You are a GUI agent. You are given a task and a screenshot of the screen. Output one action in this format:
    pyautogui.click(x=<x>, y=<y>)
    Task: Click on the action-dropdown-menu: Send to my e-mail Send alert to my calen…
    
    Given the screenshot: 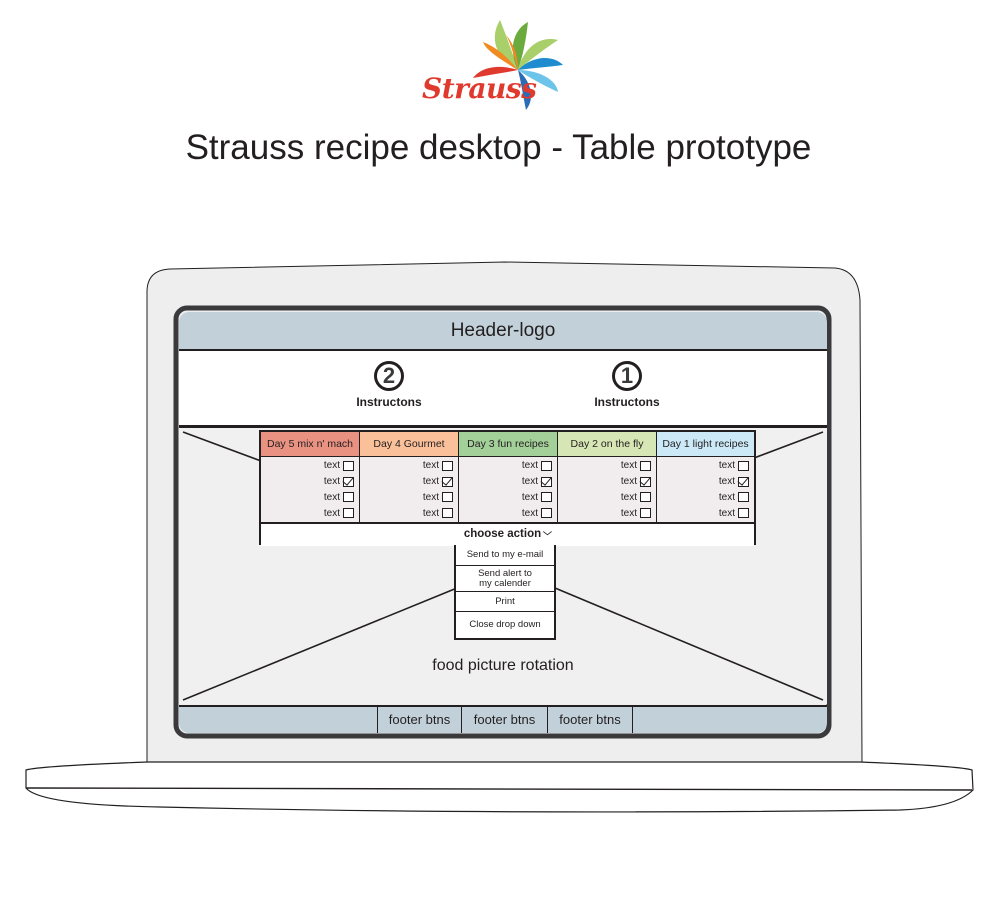 What is the action you would take?
    pyautogui.click(x=505, y=592)
    